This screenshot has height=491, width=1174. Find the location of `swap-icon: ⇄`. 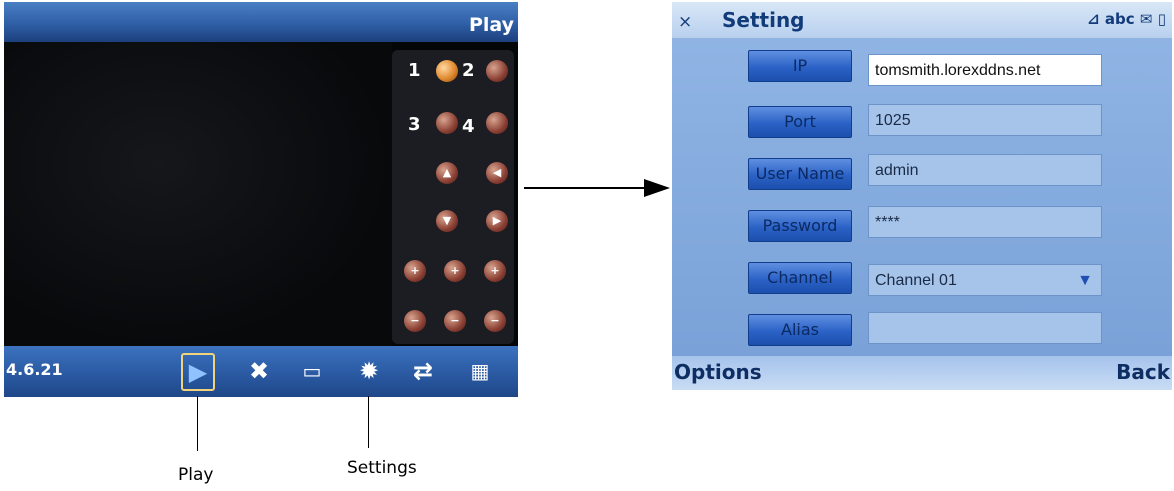

swap-icon: ⇄ is located at coordinates (423, 371).